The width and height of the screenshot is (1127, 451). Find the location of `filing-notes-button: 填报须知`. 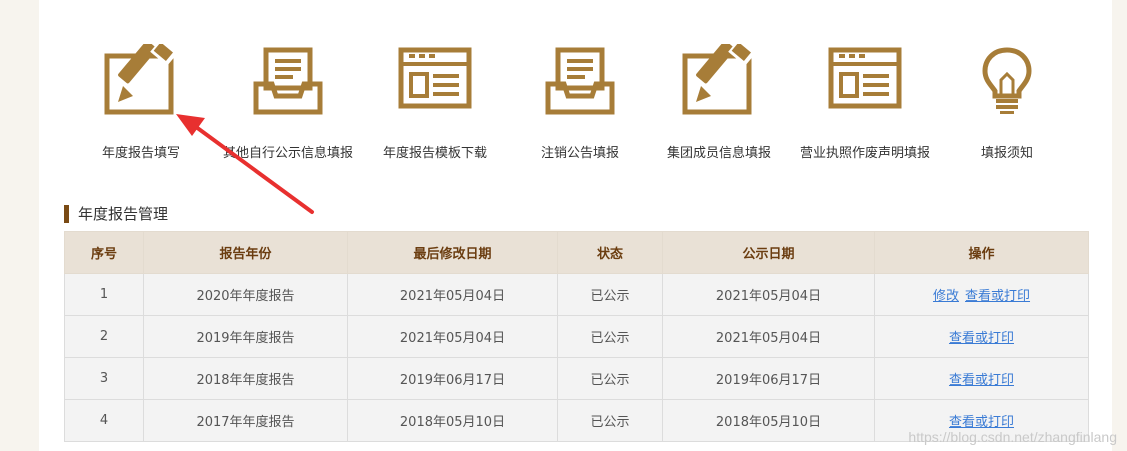

filing-notes-button: 填报须知 is located at coordinates (1007, 105).